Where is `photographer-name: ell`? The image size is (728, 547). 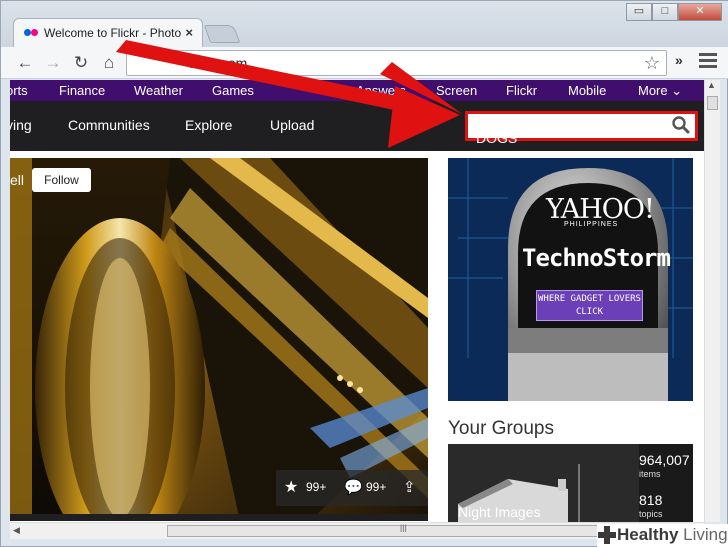
photographer-name: ell is located at coordinates (17, 180).